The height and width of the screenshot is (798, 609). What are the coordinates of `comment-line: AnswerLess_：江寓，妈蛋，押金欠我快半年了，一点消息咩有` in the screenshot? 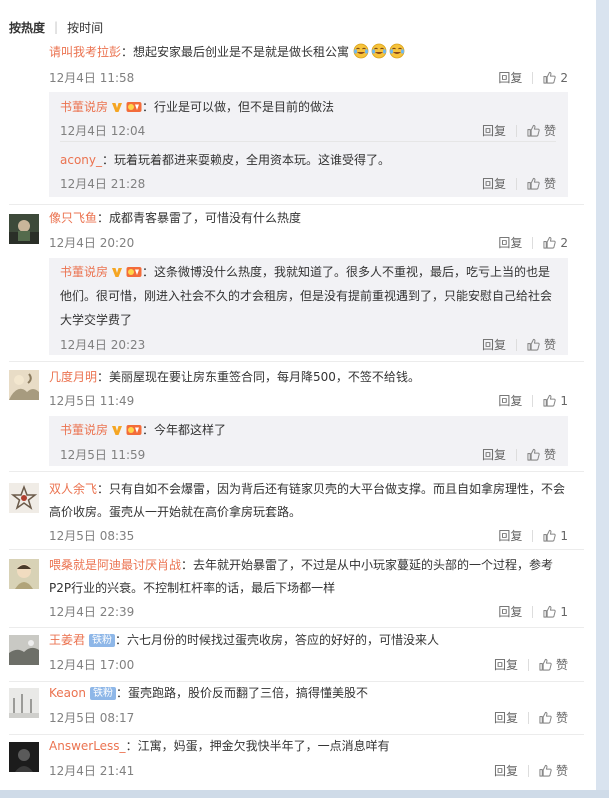 It's located at (219, 746).